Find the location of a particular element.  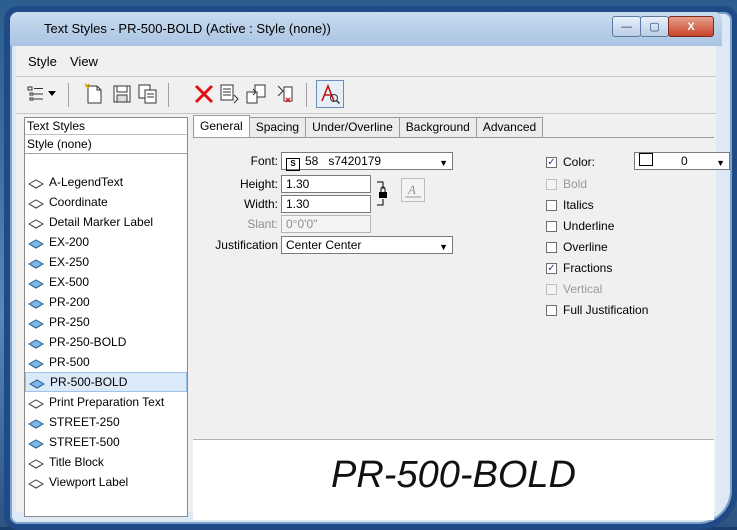

tab-spacing: Spacing is located at coordinates (277, 127).